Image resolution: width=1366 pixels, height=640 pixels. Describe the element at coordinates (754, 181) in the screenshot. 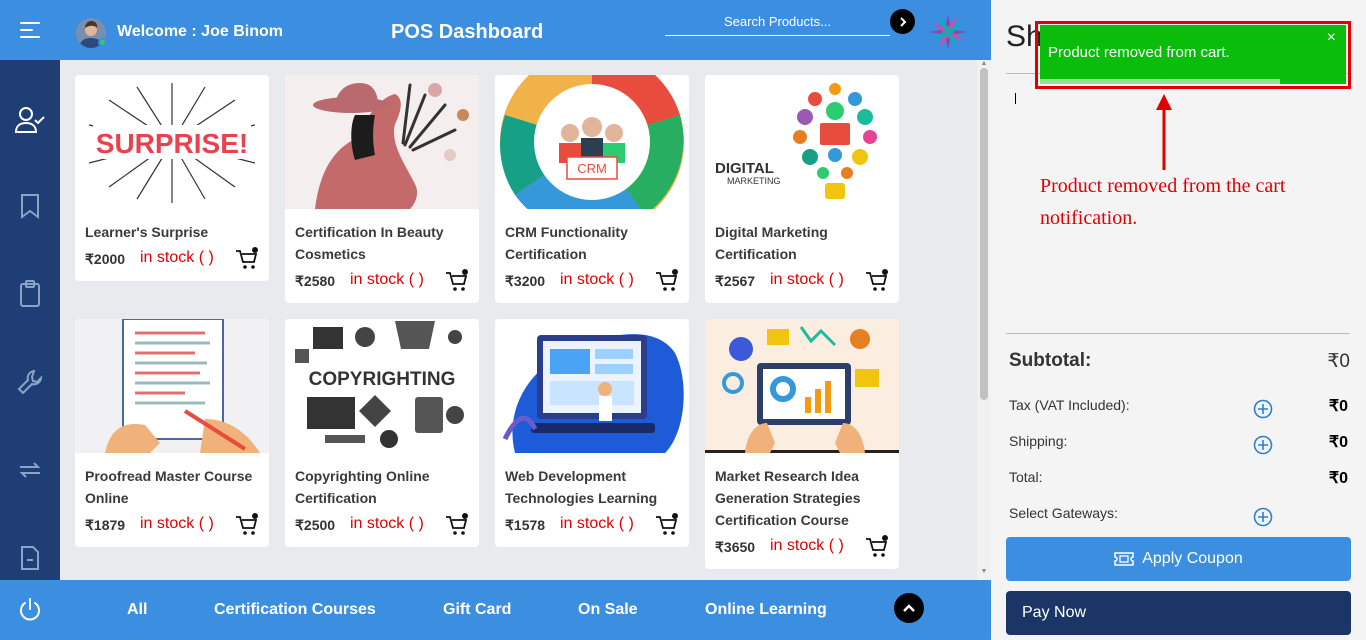

I see `svg-text: MARKETING` at that location.